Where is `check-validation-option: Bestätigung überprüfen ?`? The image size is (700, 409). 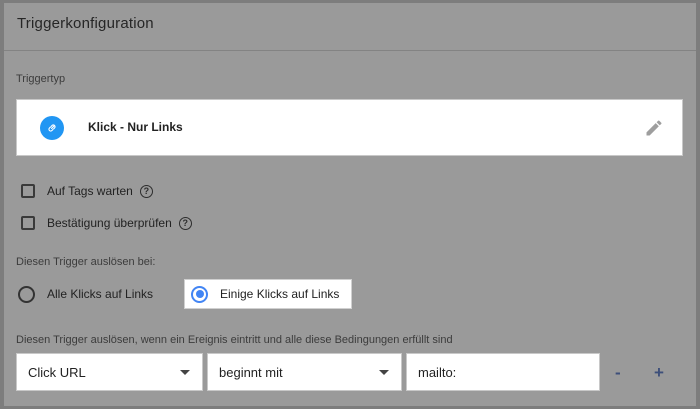 check-validation-option: Bestätigung überprüfen ? is located at coordinates (106, 223).